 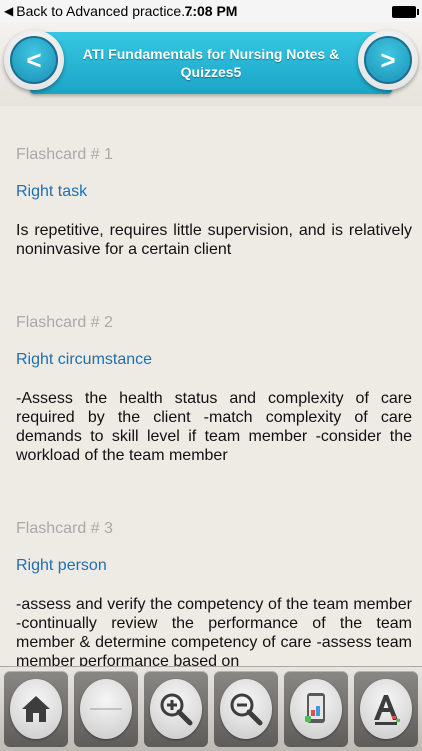 I want to click on battery-icon, so click(x=405, y=12).